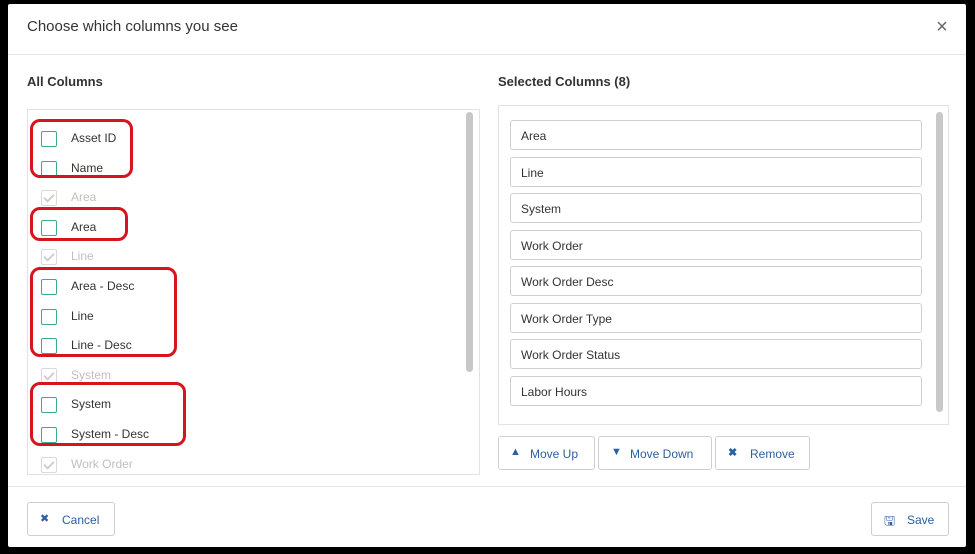 This screenshot has width=975, height=554. What do you see at coordinates (921, 520) in the screenshot?
I see `save-label: Save` at bounding box center [921, 520].